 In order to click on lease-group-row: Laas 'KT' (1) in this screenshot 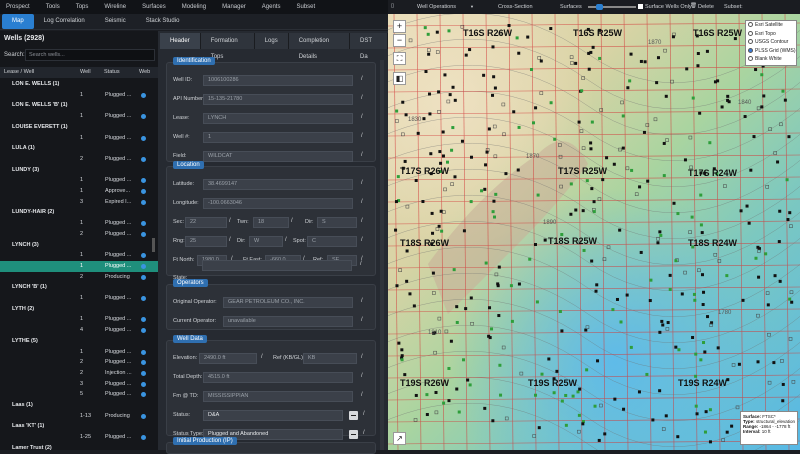, I will do `click(79, 426)`.